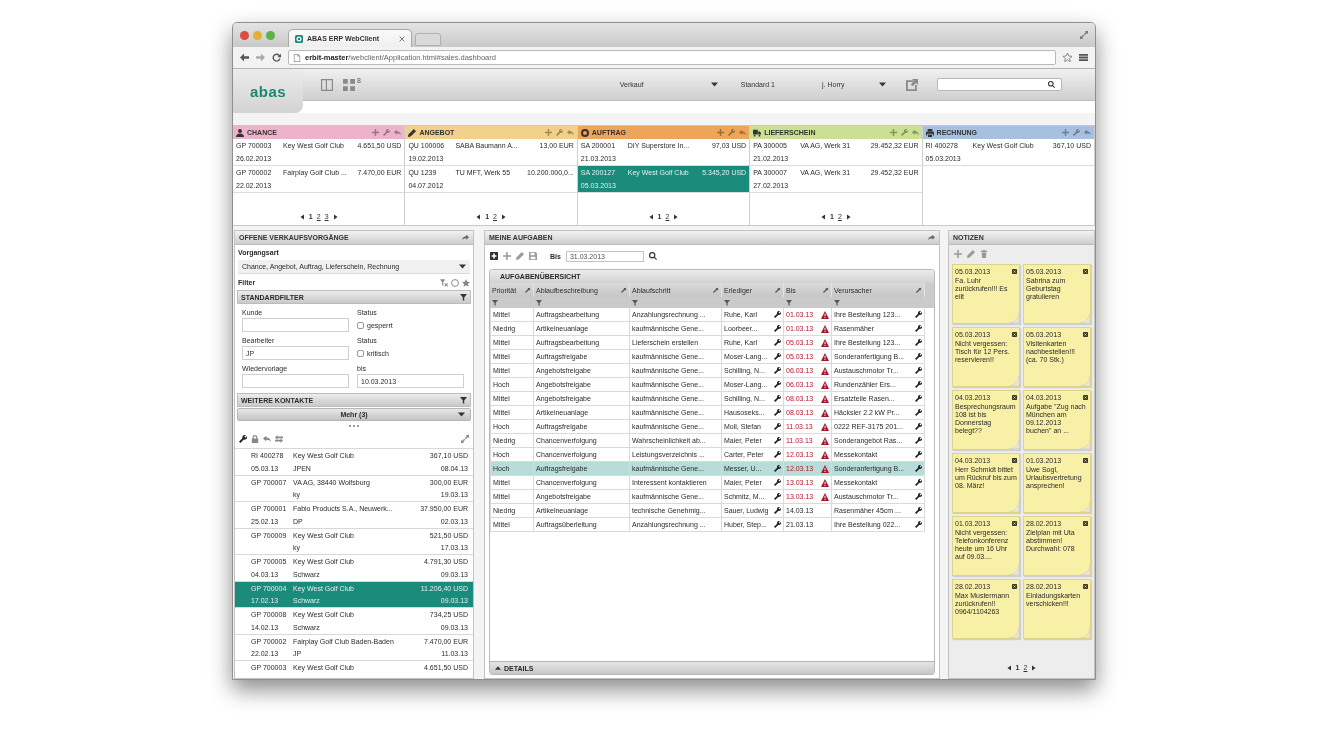  What do you see at coordinates (349, 84) in the screenshot?
I see `grid-icon` at bounding box center [349, 84].